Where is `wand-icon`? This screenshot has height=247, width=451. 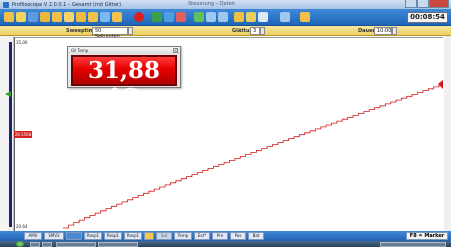
wand-icon is located at coordinates (239, 17).